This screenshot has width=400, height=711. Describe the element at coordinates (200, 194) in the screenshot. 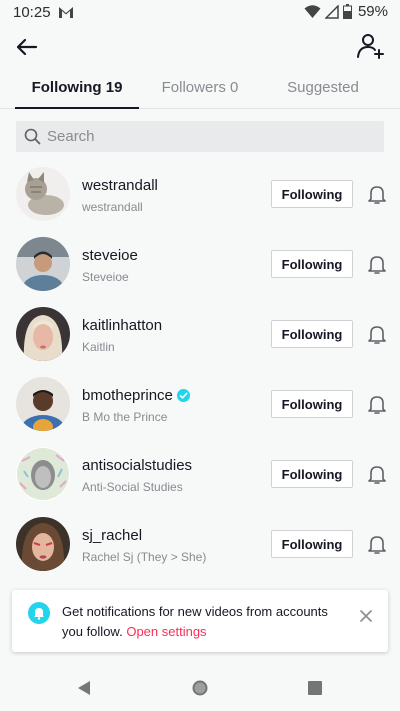

I see `list-item: westrandall westrandall Following` at that location.